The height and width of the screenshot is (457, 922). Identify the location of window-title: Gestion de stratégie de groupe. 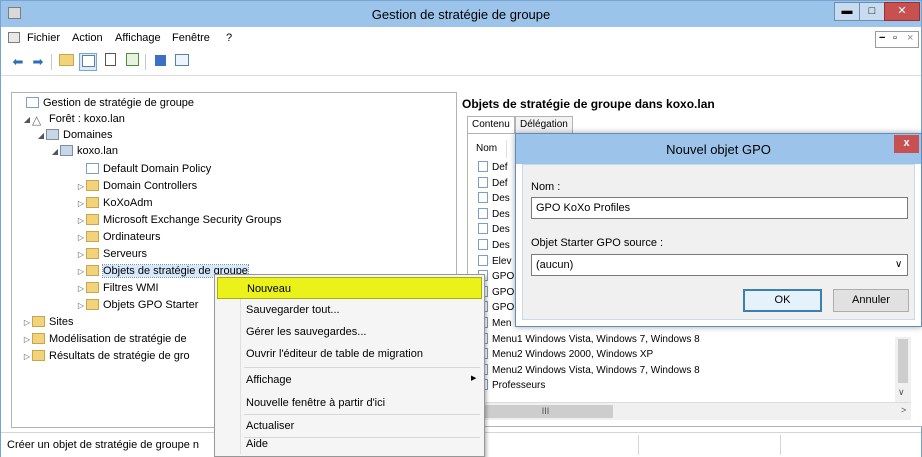
(461, 14).